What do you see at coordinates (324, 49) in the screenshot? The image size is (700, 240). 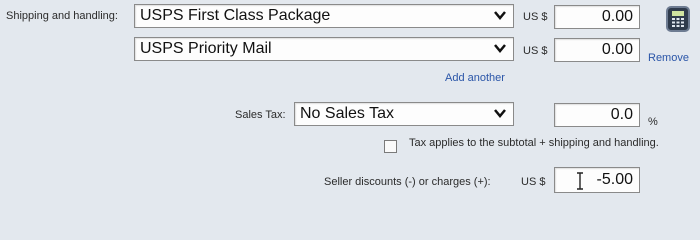 I see `shipping-service-select-2: USPS Priority Mail` at bounding box center [324, 49].